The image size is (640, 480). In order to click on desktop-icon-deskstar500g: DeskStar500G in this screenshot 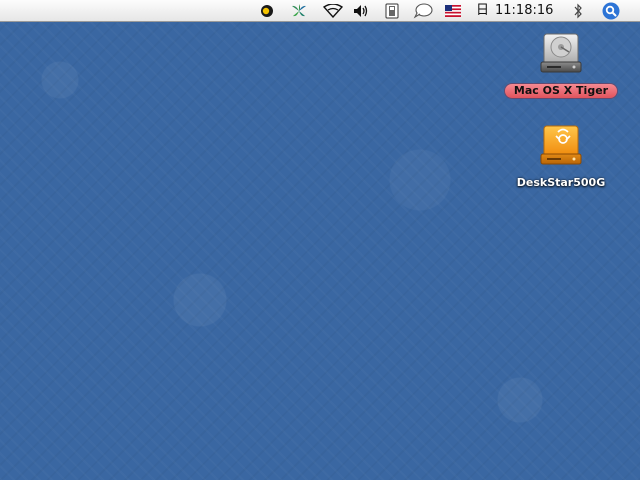, I will do `click(561, 156)`.